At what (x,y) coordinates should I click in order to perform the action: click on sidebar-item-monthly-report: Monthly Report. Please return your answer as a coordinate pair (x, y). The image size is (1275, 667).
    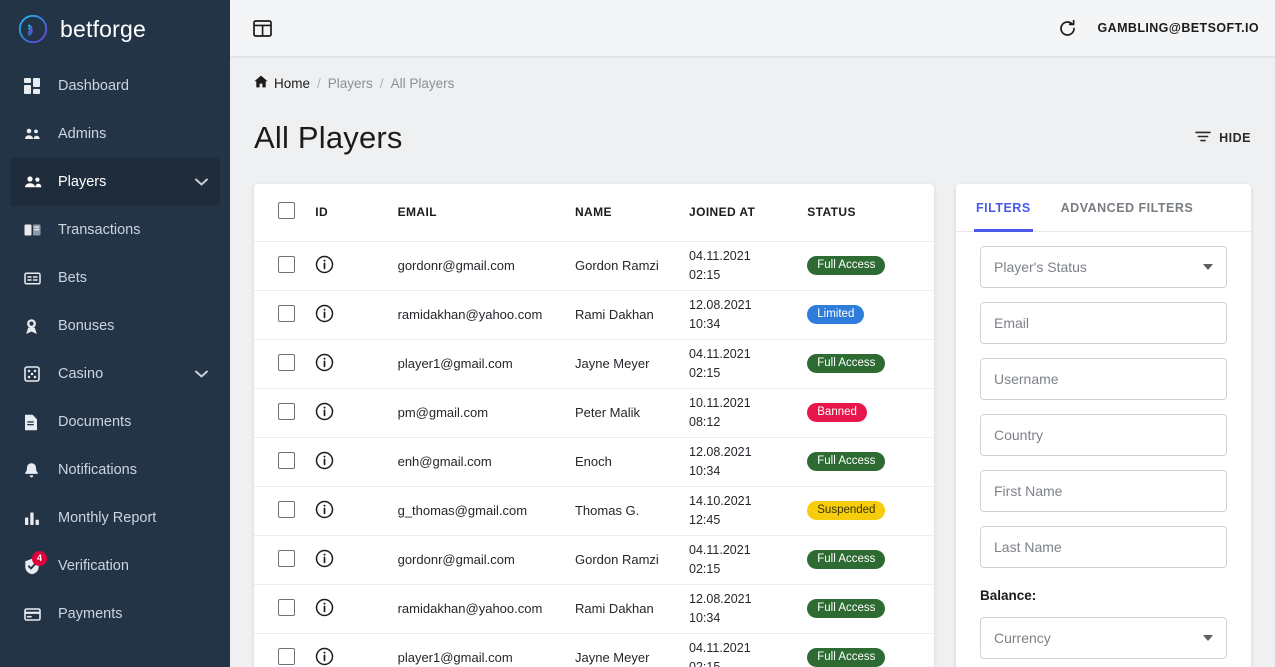
    Looking at the image, I should click on (115, 518).